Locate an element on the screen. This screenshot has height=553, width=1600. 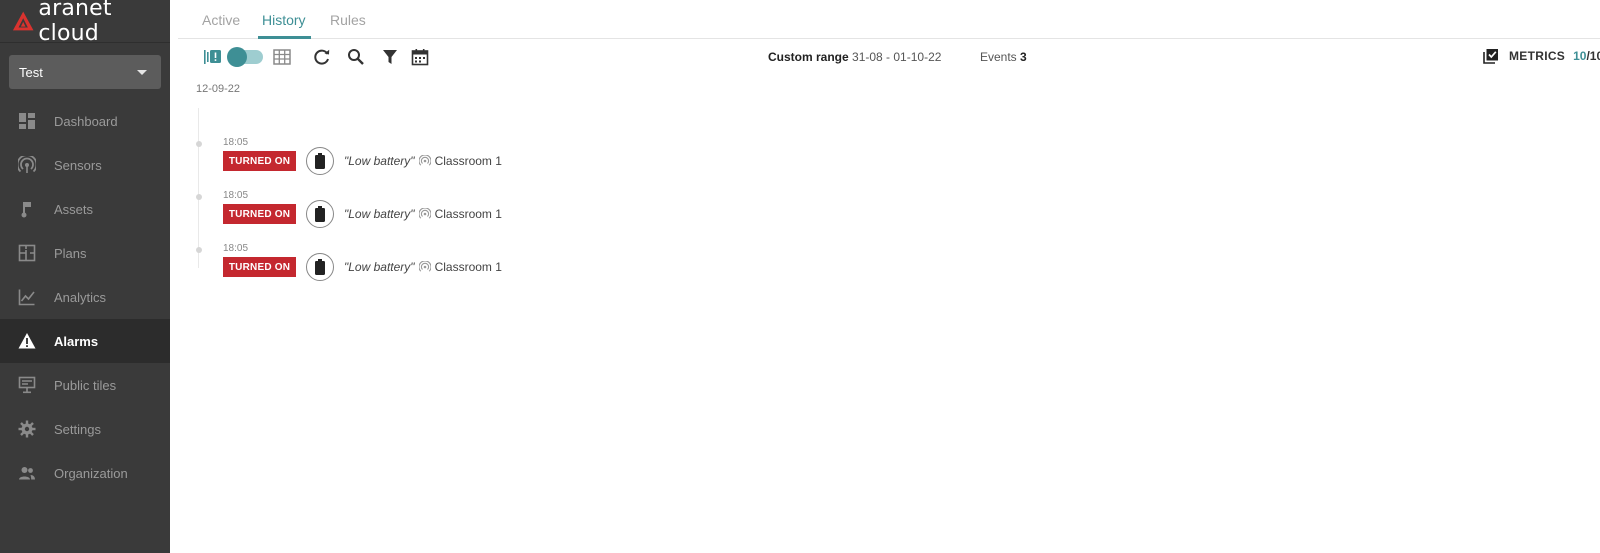
sidebar-item-label: Assets is located at coordinates (74, 209).